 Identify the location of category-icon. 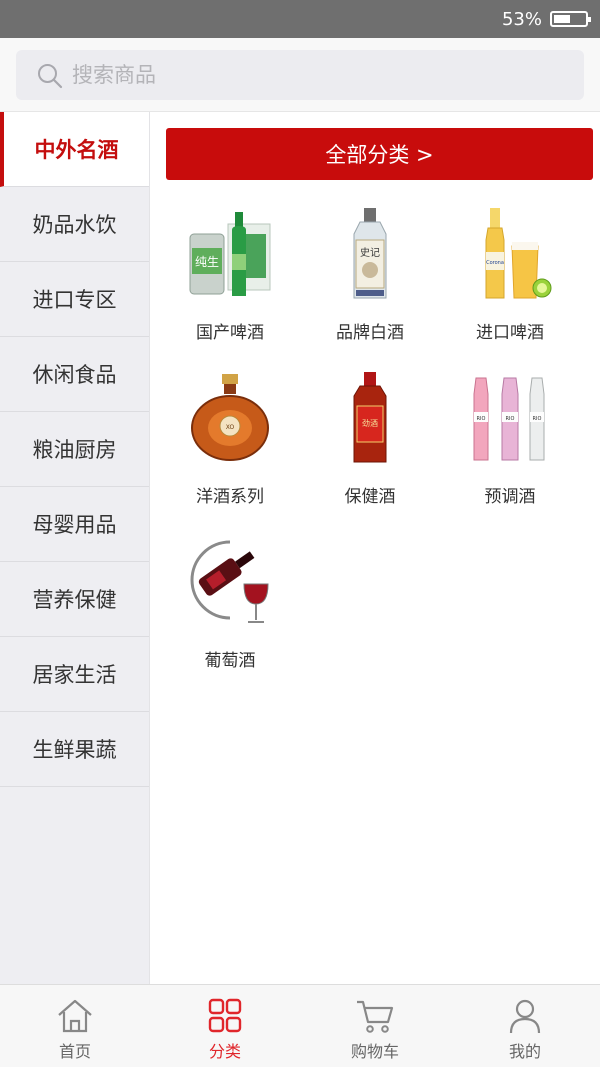
(225, 1015).